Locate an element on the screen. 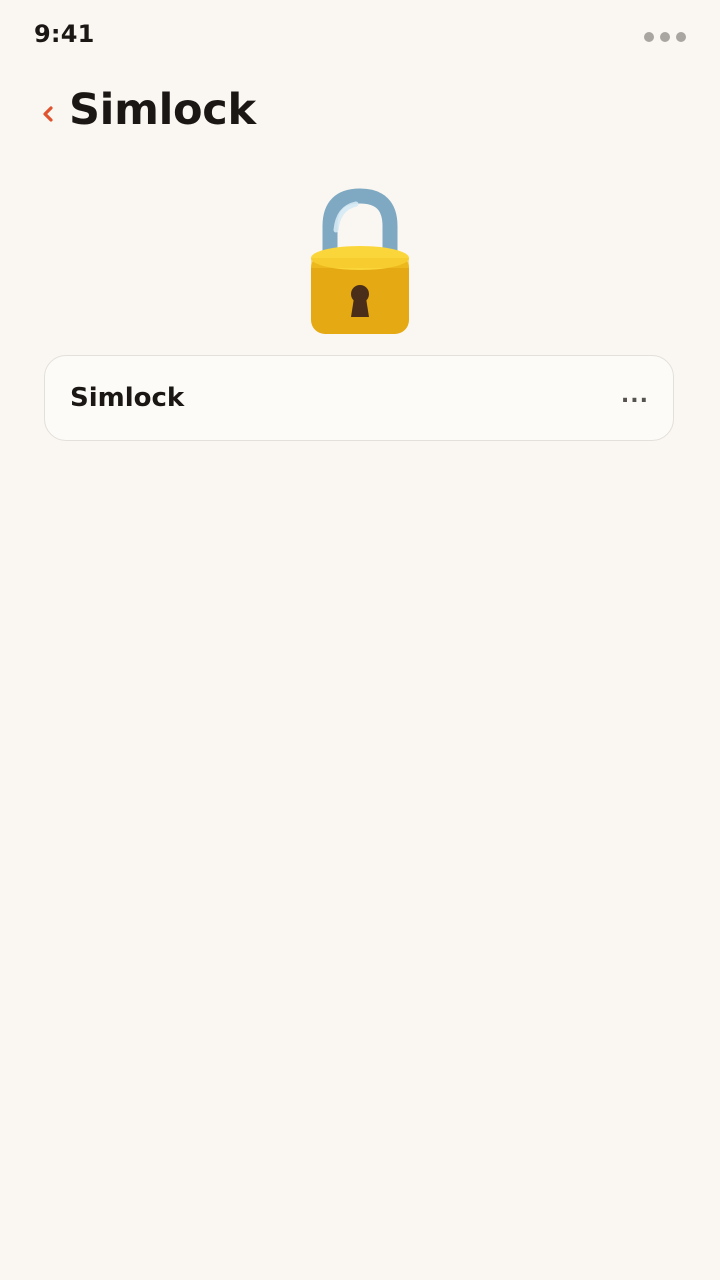  back-button is located at coordinates (48, 114).